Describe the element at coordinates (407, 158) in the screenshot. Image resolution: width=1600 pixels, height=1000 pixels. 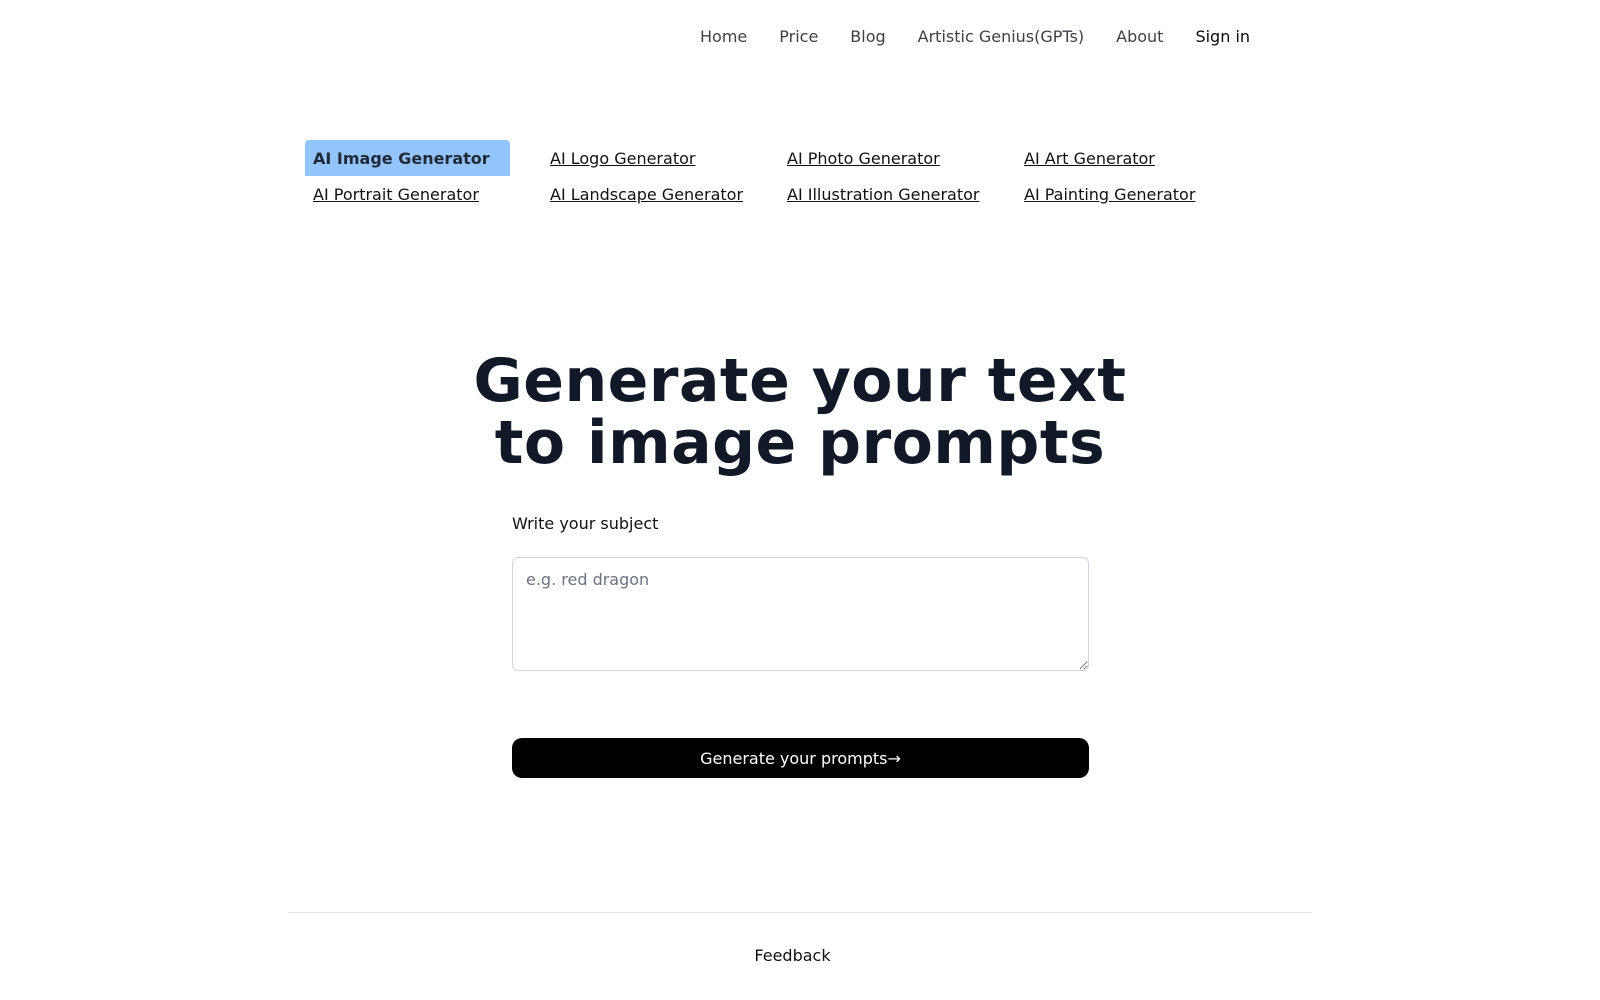
I see `generator-link-ai-image: AI Image Generator` at that location.